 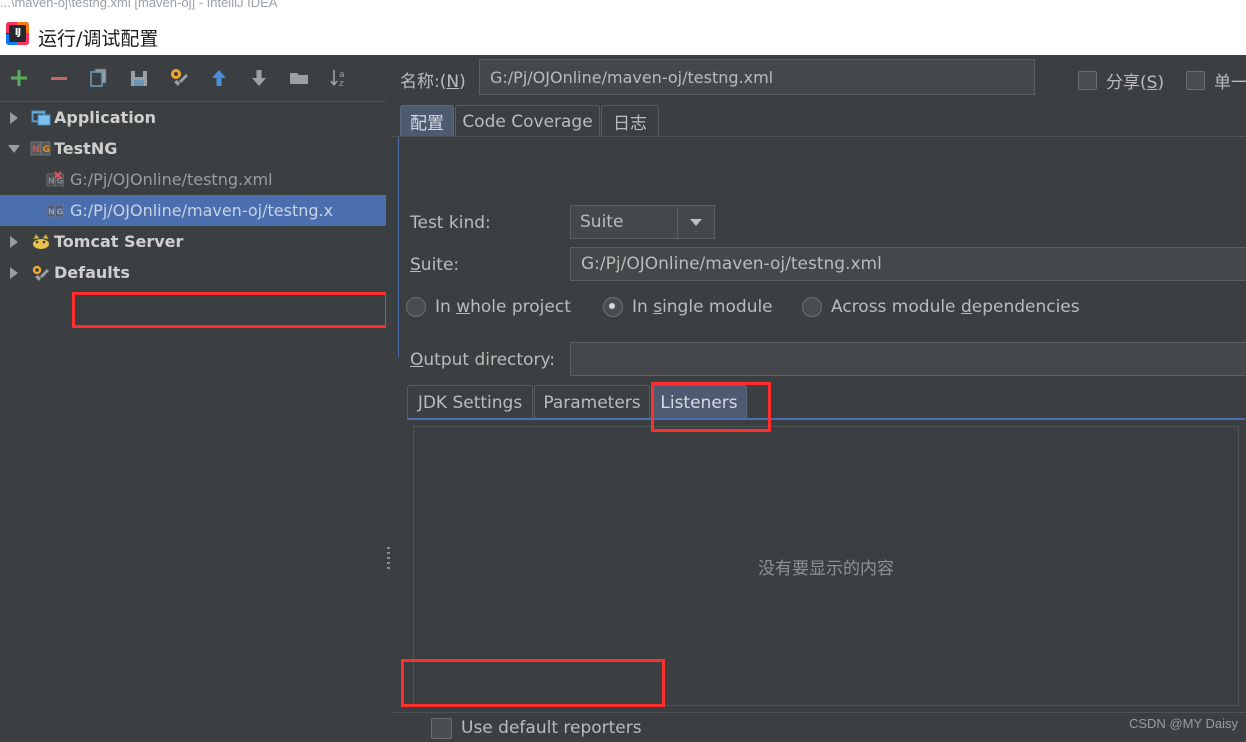 I want to click on test-kind-label: Test kind:, so click(x=450, y=223).